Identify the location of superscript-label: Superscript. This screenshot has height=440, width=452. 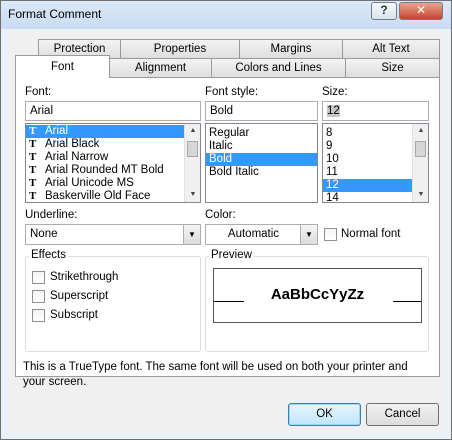
(79, 296).